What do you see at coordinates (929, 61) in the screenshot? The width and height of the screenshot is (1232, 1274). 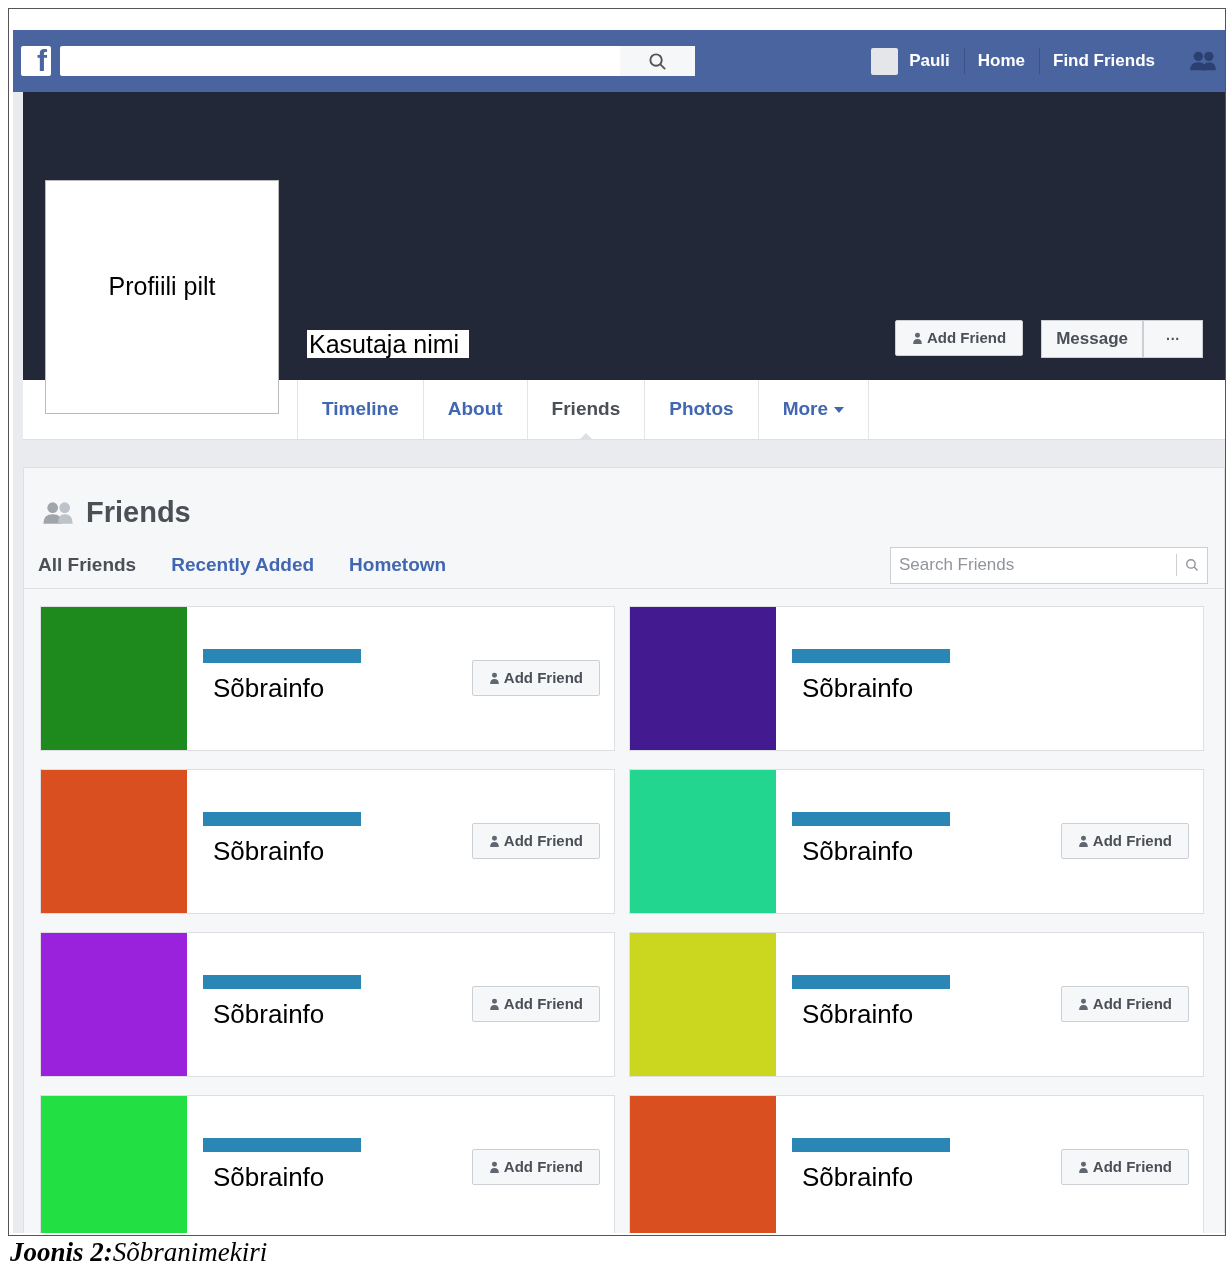 I see `user-link: Pauli` at bounding box center [929, 61].